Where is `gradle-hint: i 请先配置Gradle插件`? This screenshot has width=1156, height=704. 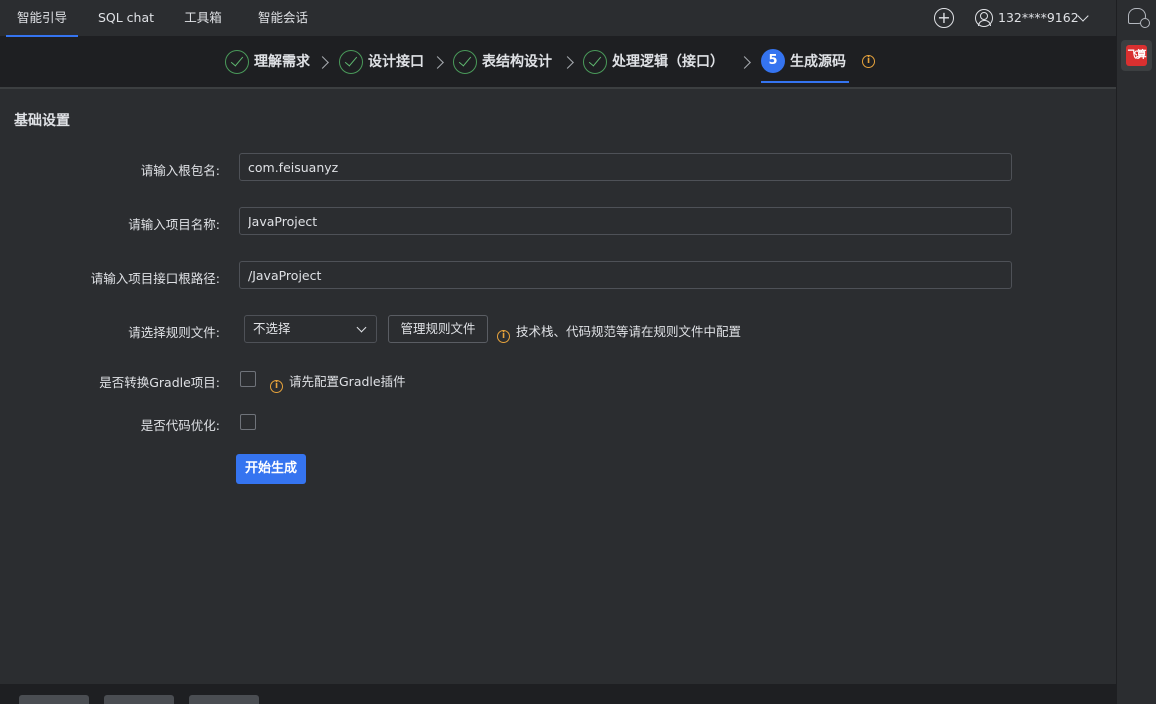 gradle-hint: i 请先配置Gradle插件 is located at coordinates (338, 382).